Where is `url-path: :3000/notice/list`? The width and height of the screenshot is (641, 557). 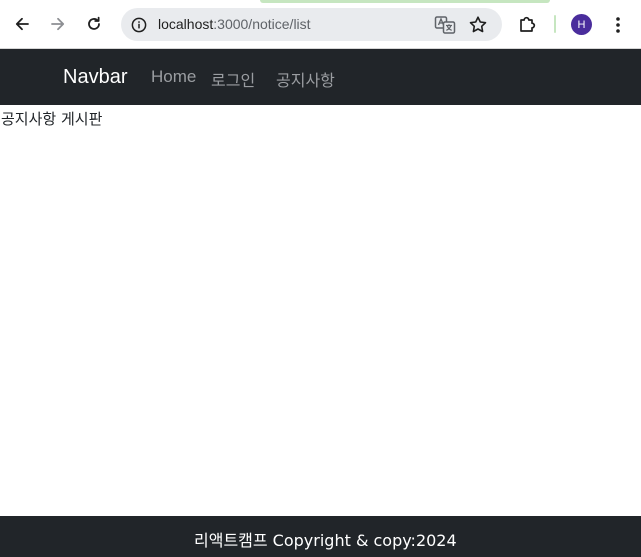
url-path: :3000/notice/list is located at coordinates (262, 24).